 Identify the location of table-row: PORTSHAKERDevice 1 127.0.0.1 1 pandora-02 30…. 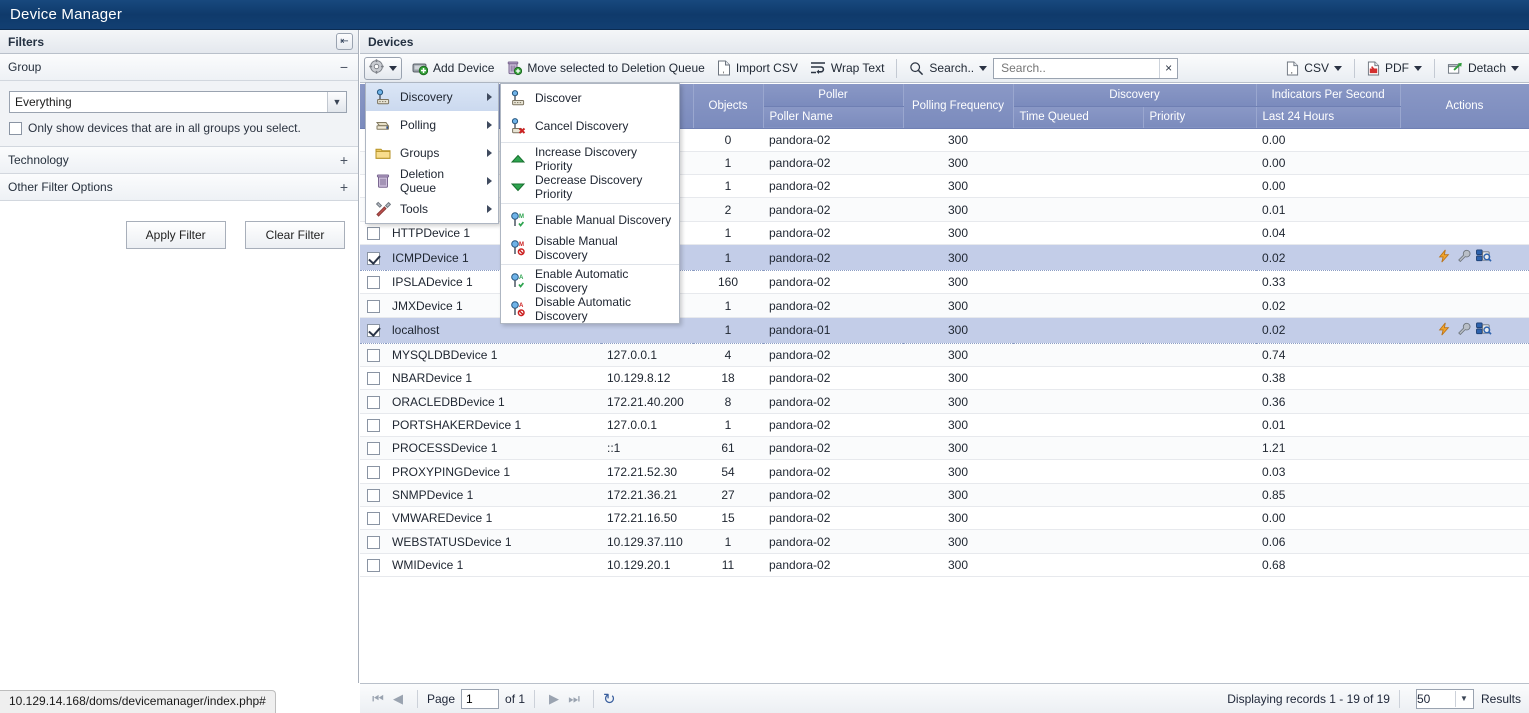
(944, 425).